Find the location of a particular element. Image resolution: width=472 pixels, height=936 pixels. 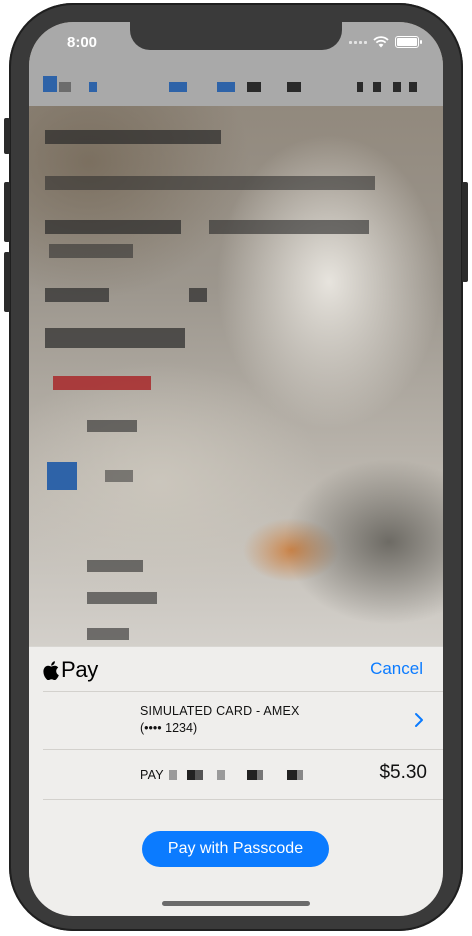

status-indicators is located at coordinates (385, 42).